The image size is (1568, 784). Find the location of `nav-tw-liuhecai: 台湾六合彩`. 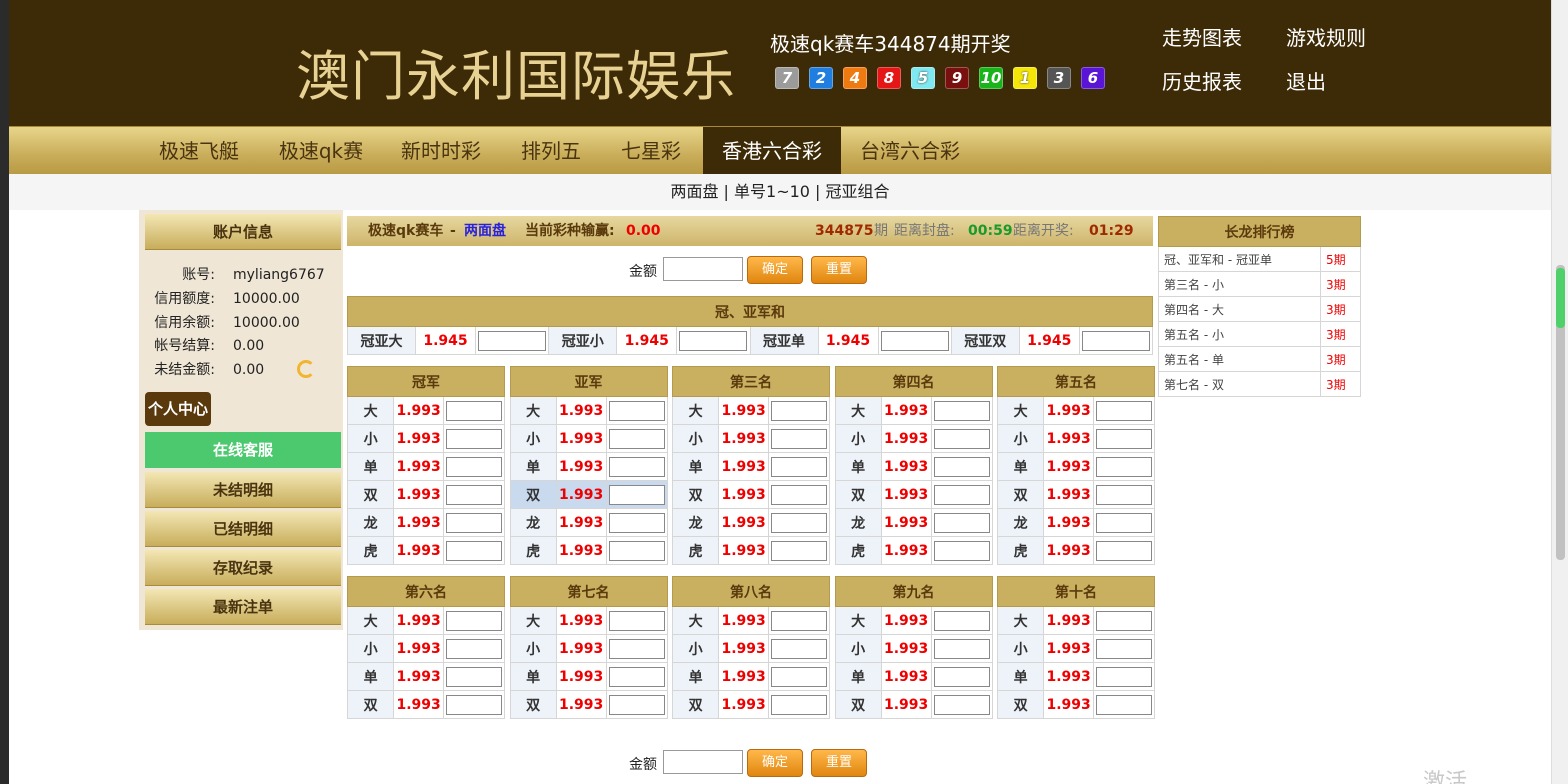

nav-tw-liuhecai: 台湾六合彩 is located at coordinates (910, 151).